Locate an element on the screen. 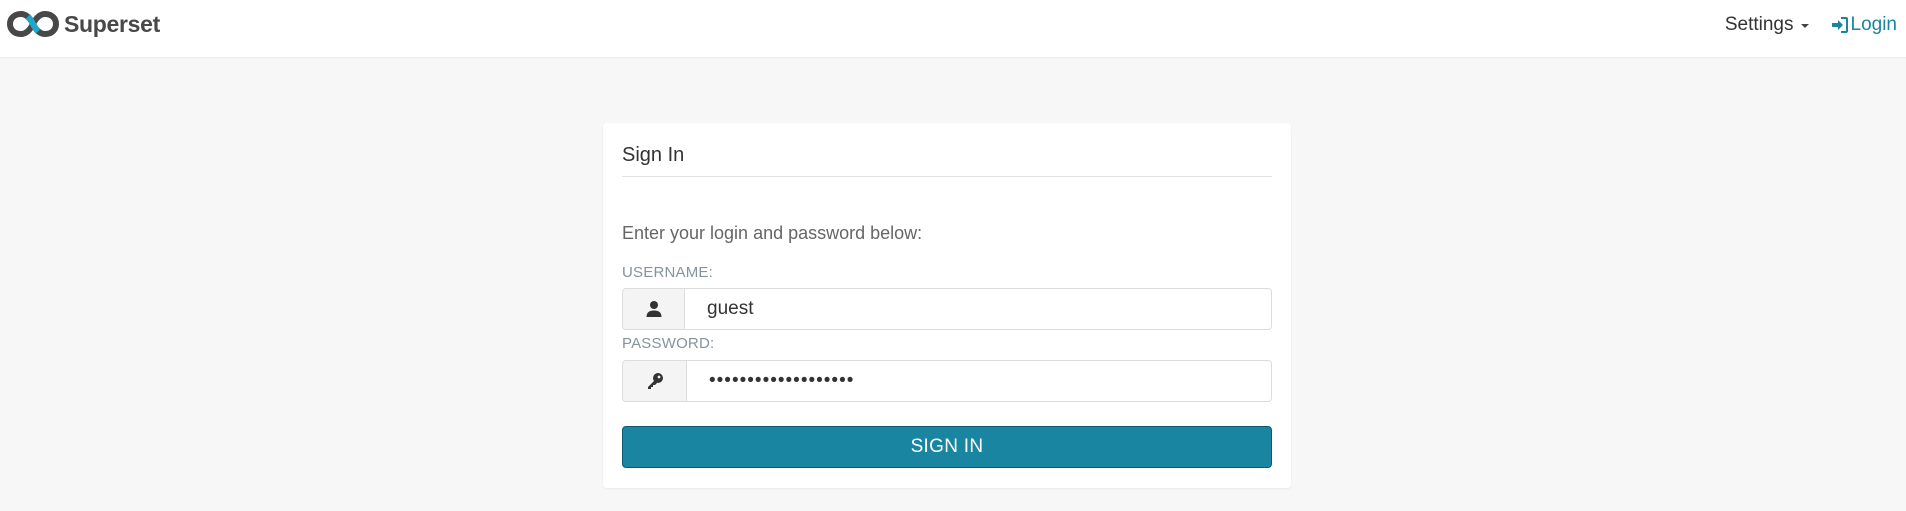 This screenshot has height=511, width=1906. username-input-group is located at coordinates (947, 309).